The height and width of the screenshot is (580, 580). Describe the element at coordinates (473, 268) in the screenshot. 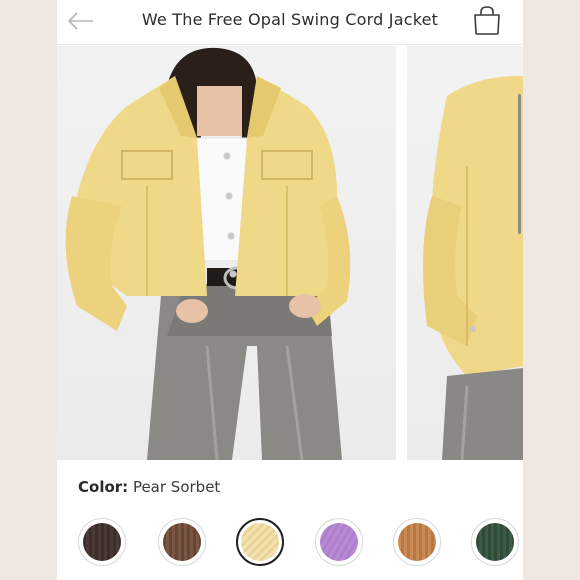

I see `model-side-illustration` at that location.